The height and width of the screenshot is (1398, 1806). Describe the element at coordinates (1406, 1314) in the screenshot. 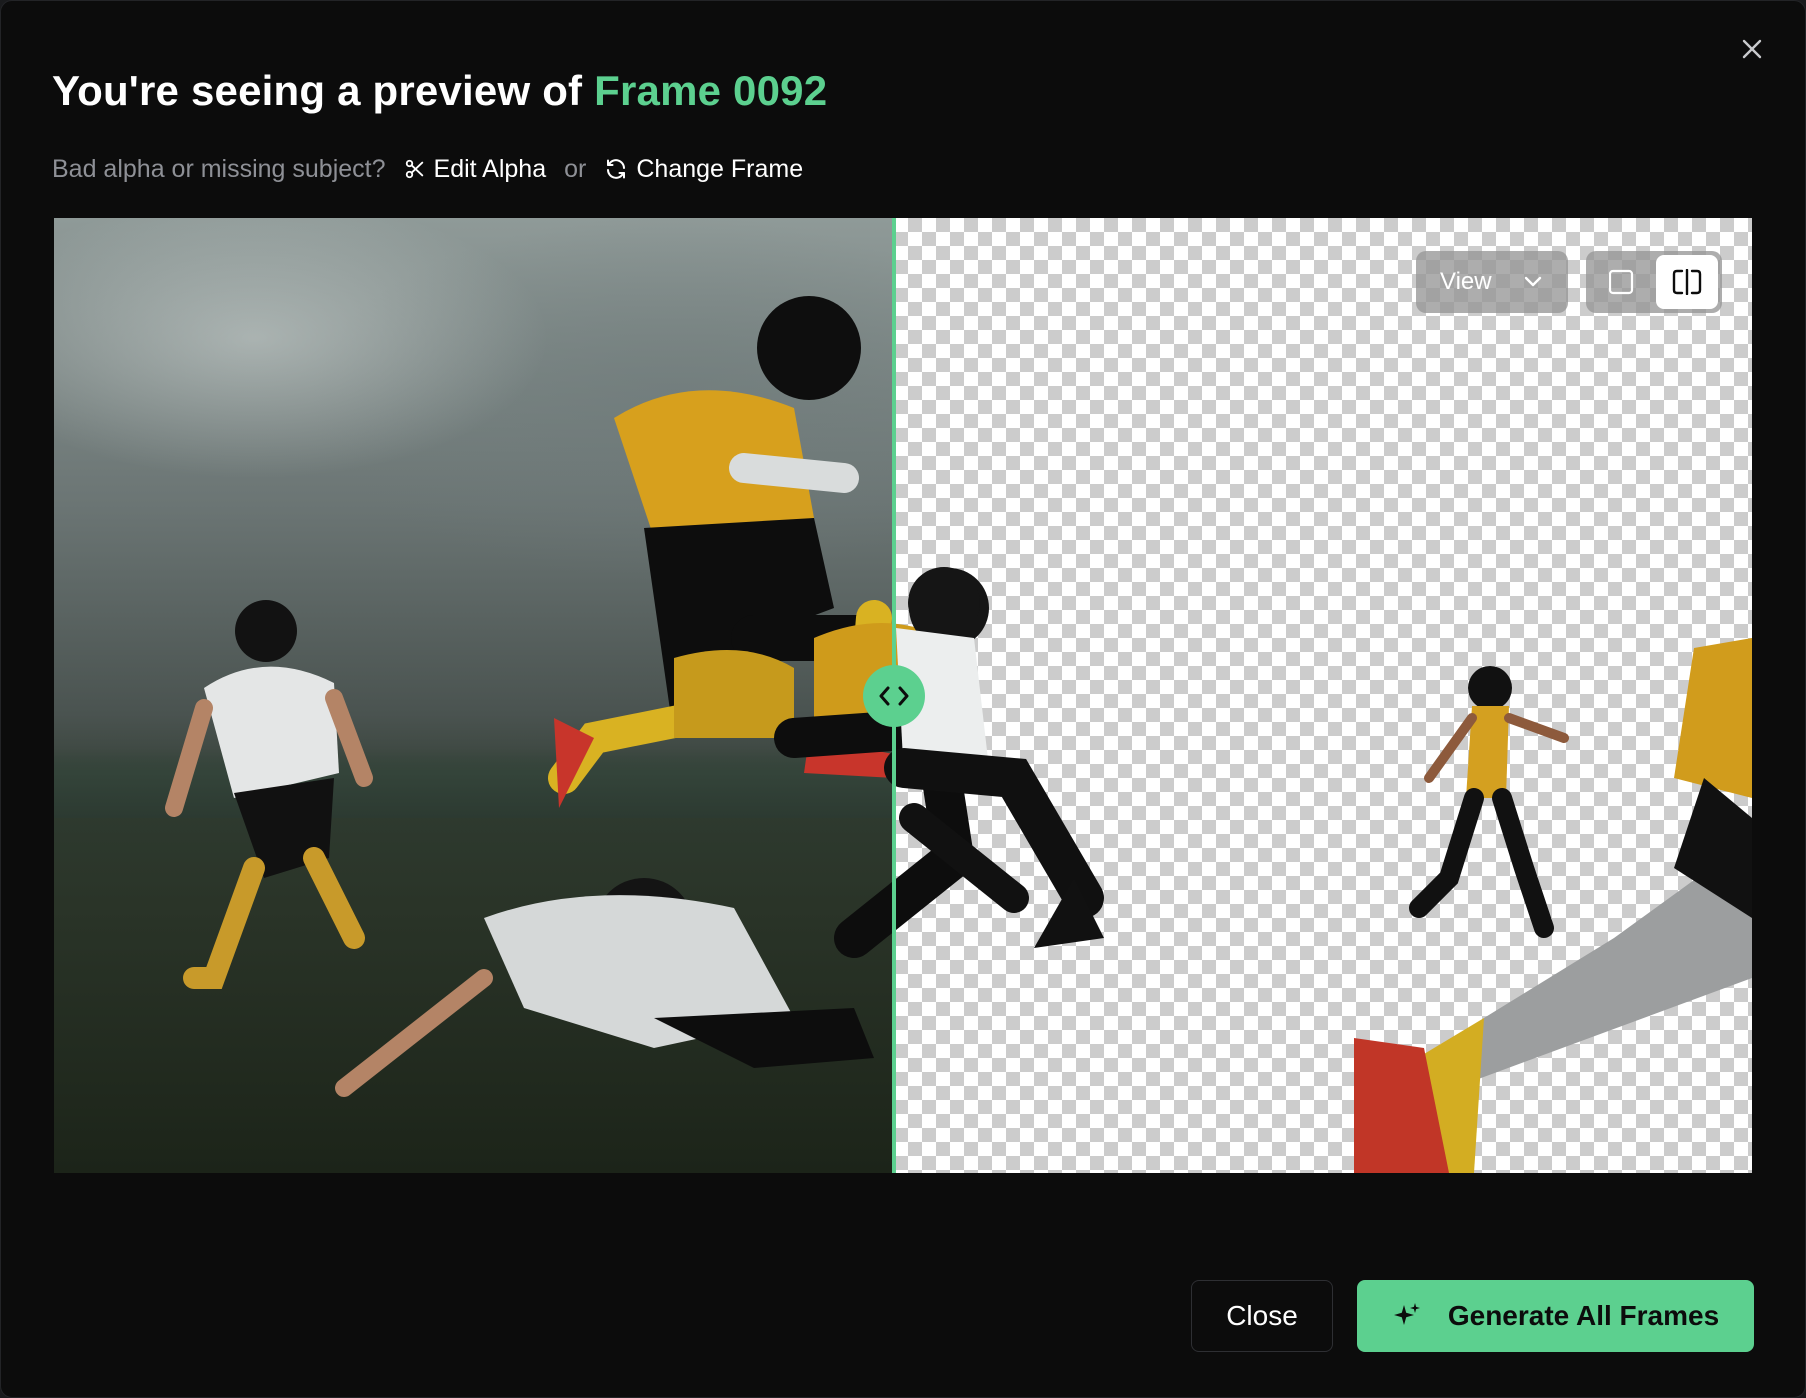

I see `sparkle-icon` at that location.